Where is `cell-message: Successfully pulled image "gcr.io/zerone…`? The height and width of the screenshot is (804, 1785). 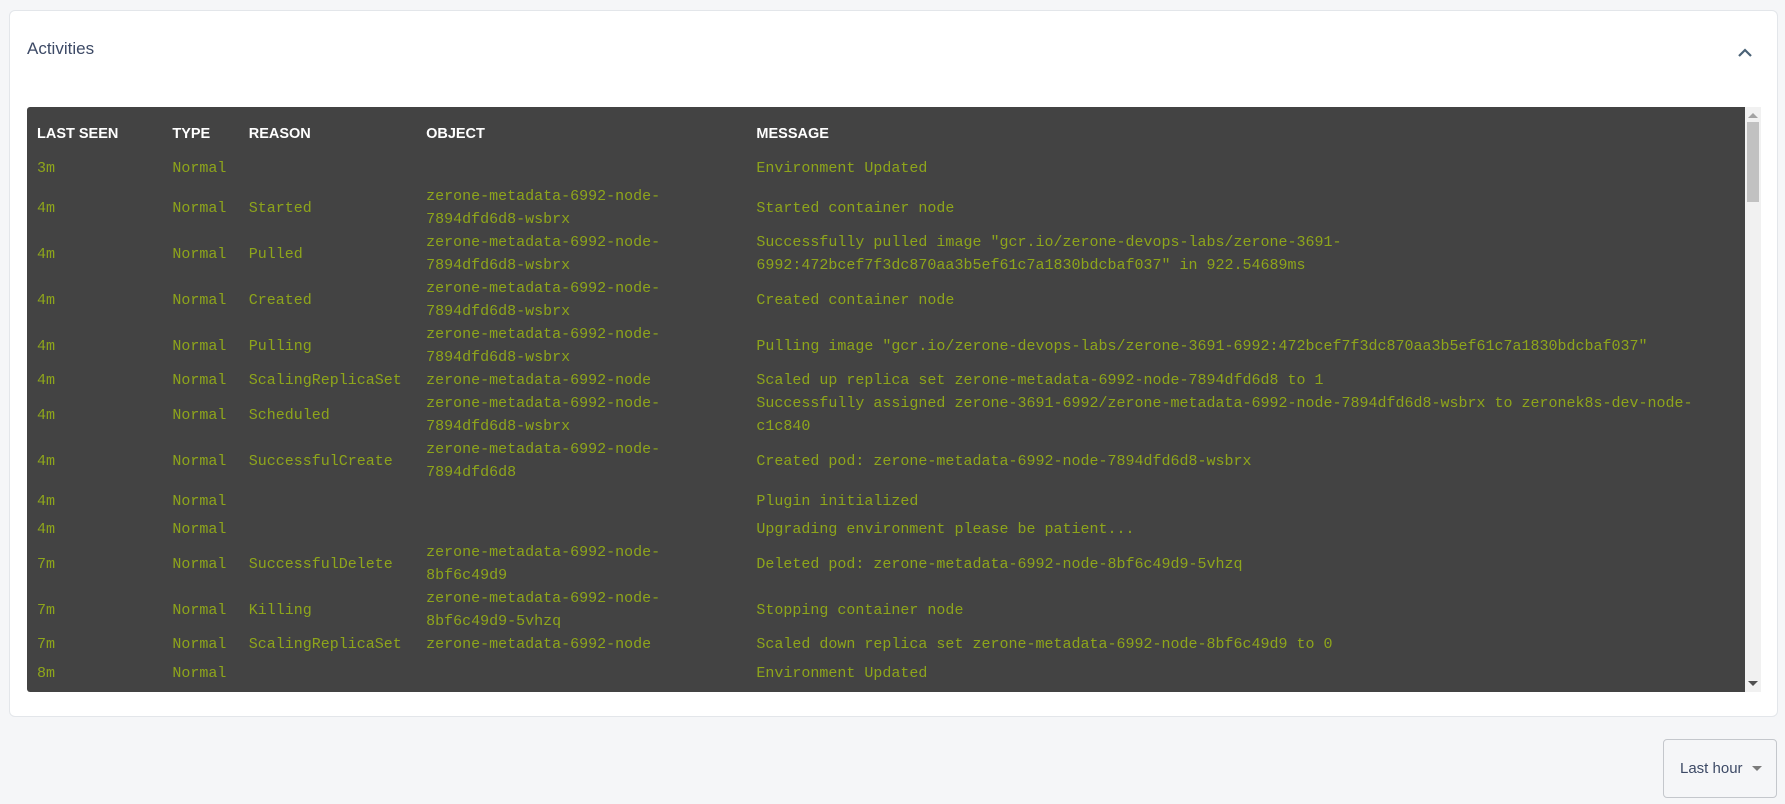
cell-message: Successfully pulled image "gcr.io/zerone… is located at coordinates (1049, 254).